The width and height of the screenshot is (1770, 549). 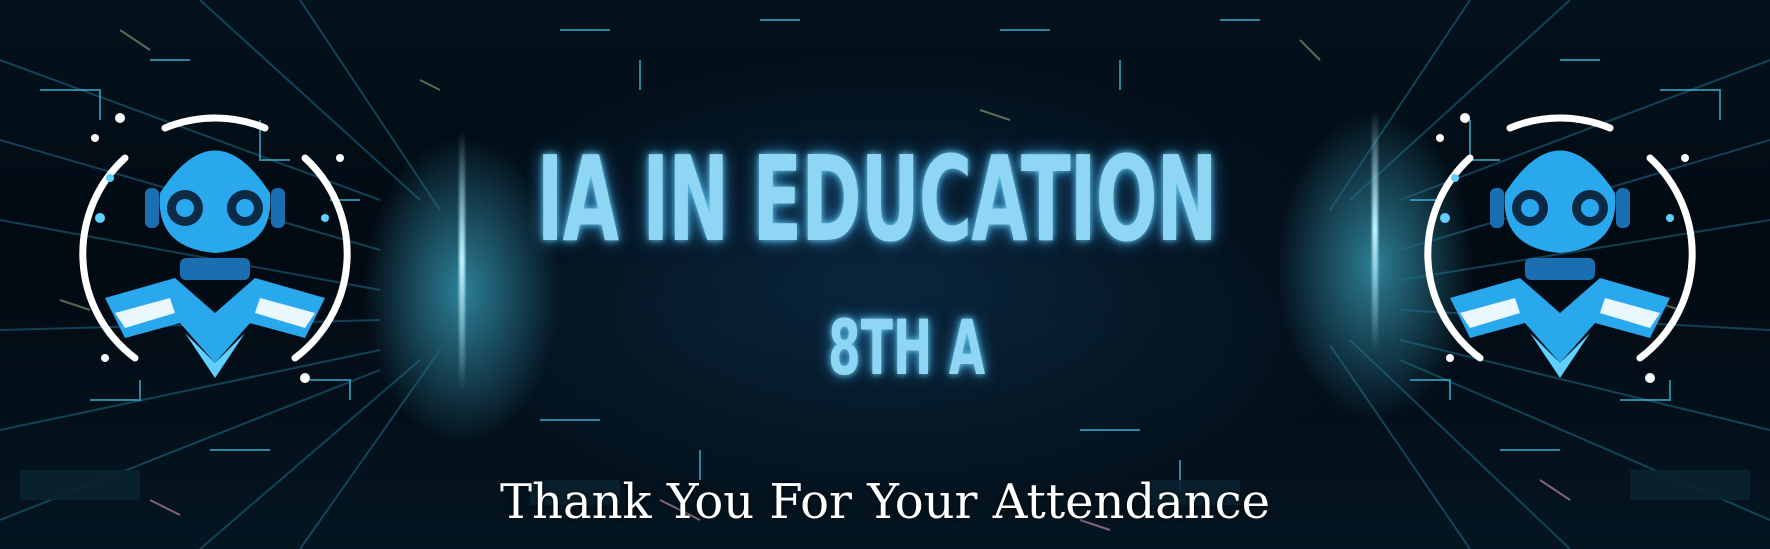 What do you see at coordinates (907, 347) in the screenshot?
I see `banner-subtitle: 8TH A` at bounding box center [907, 347].